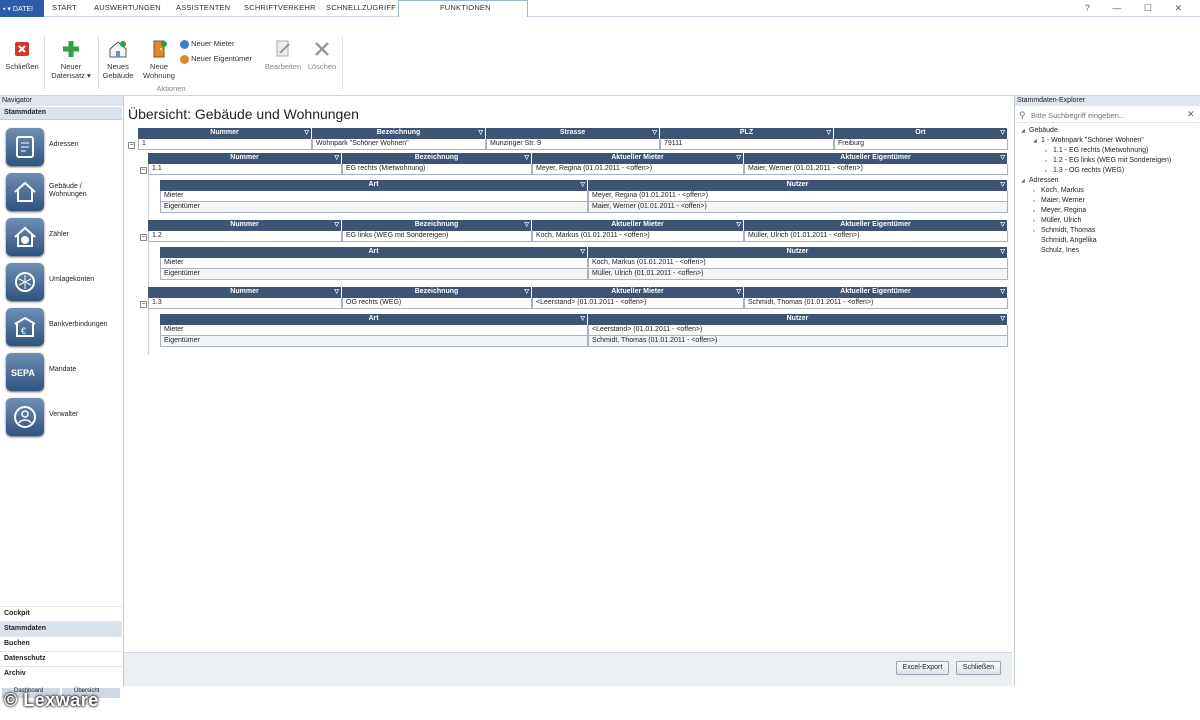  I want to click on table-cell: Koch, Markus (01.01.2011 - <offen>), so click(798, 263).